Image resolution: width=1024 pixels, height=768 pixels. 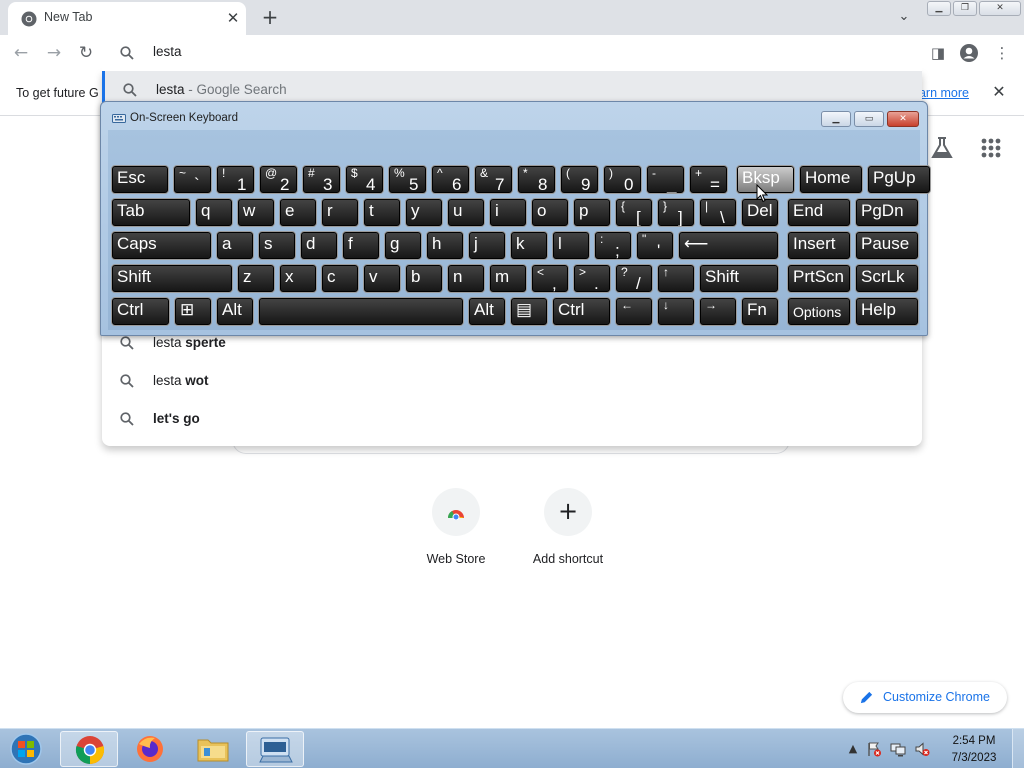 I want to click on show-desktop-button, so click(x=1018, y=748).